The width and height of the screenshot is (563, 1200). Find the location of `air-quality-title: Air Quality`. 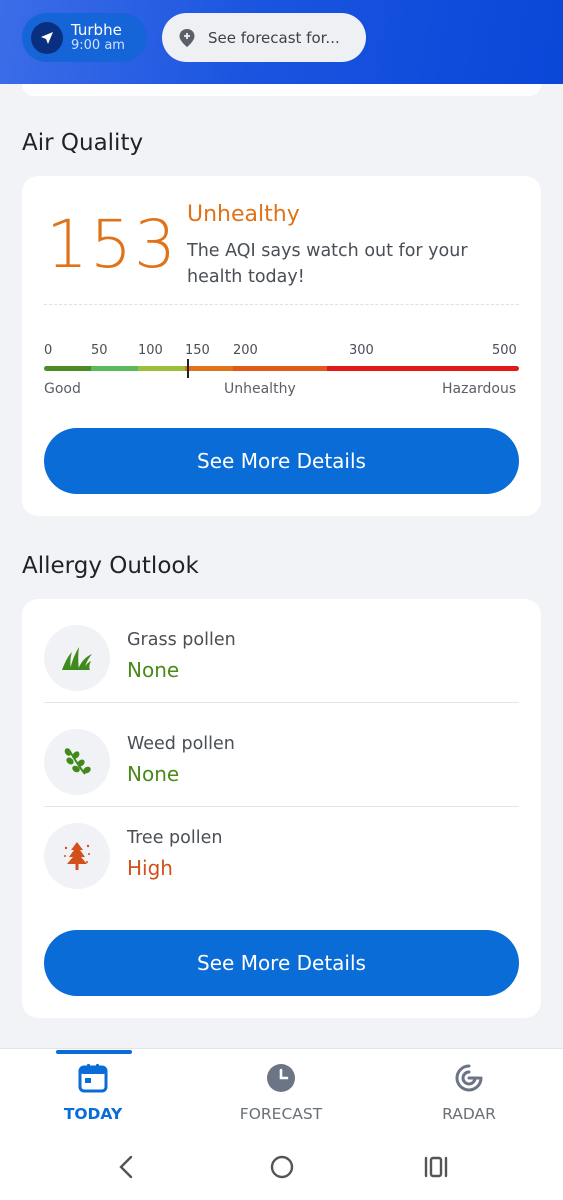

air-quality-title: Air Quality is located at coordinates (83, 143).